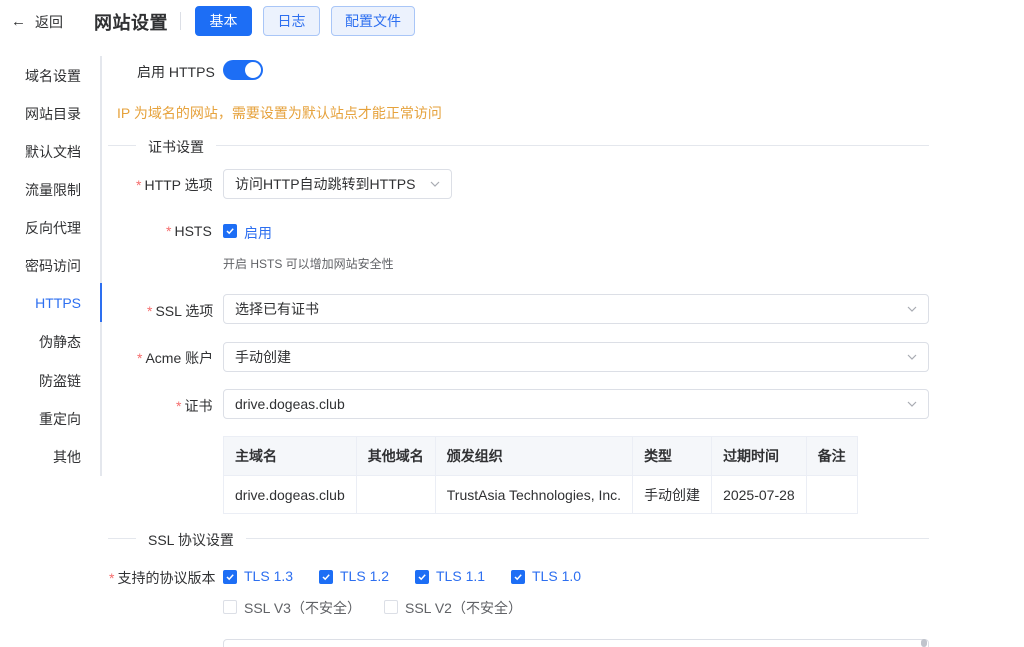 Image resolution: width=1024 pixels, height=647 pixels. What do you see at coordinates (302, 608) in the screenshot?
I see `sslv3-label: SSL V3（不安全）` at bounding box center [302, 608].